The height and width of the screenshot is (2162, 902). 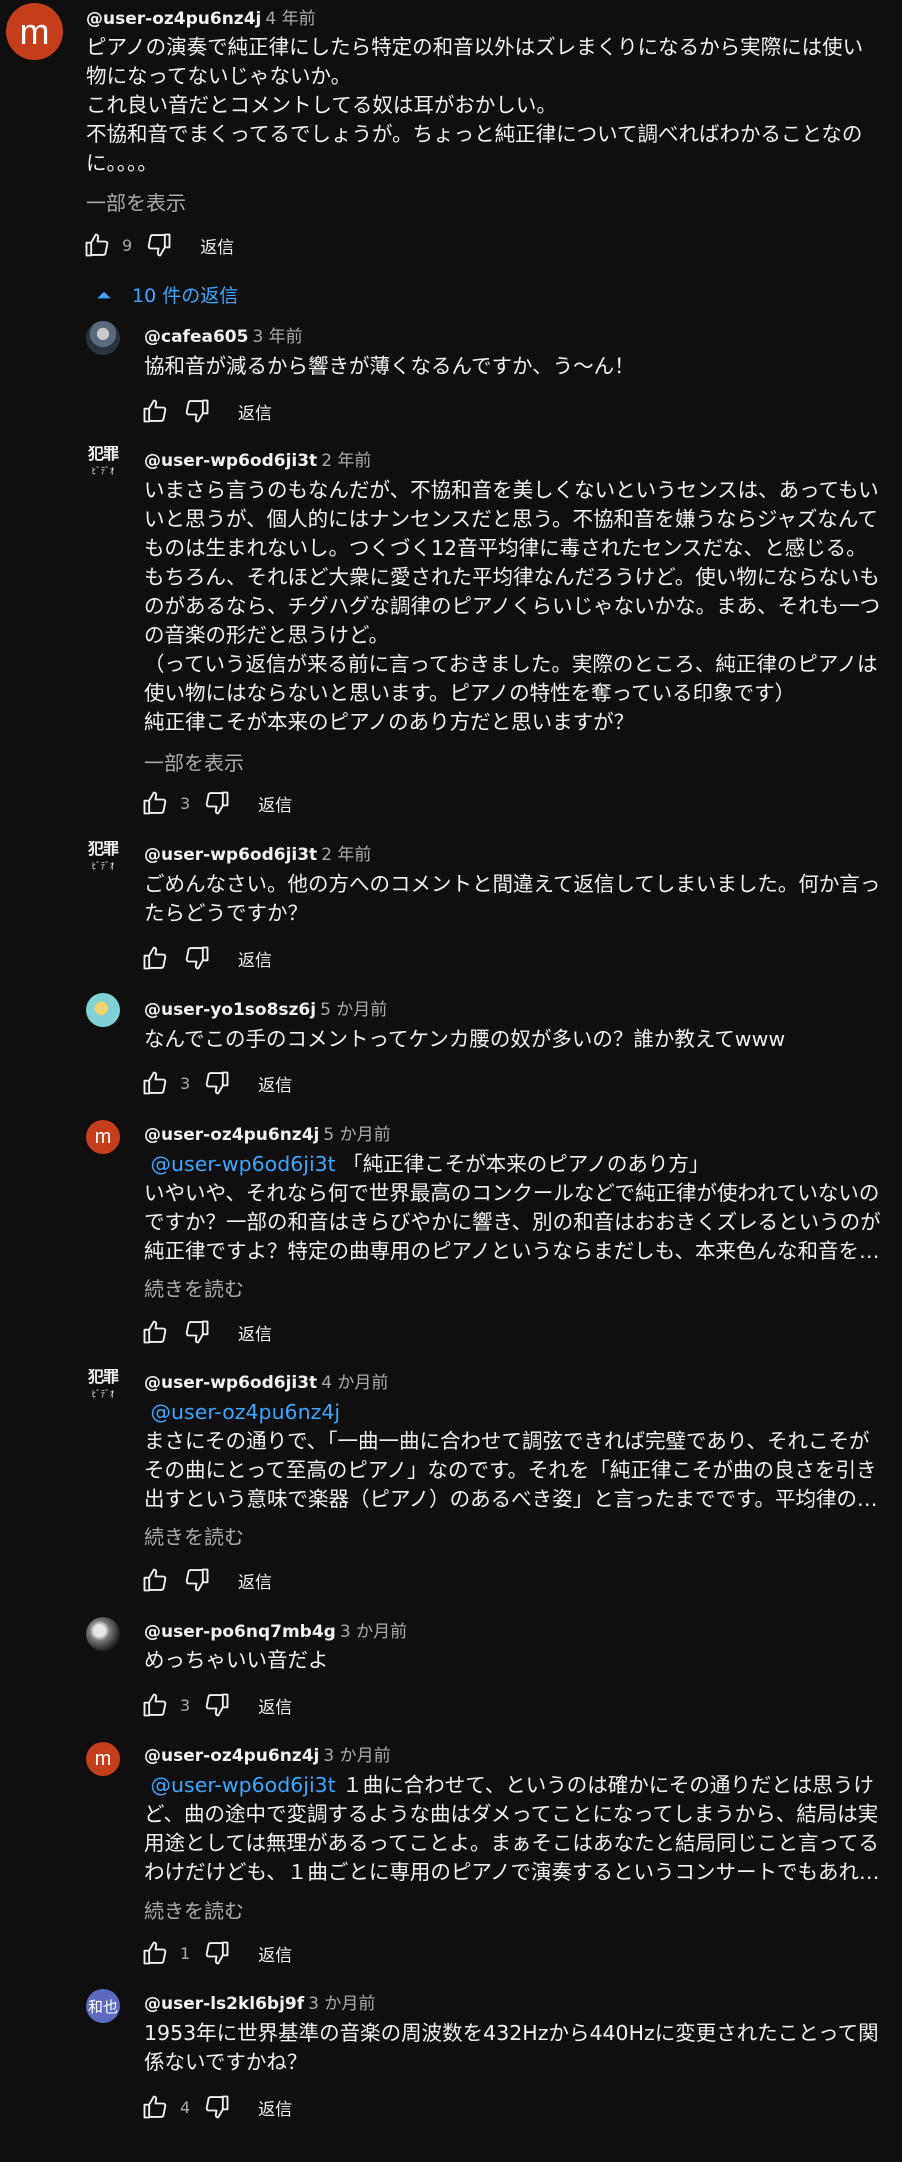 I want to click on comment-line: ど、曲の途中で変調するような曲はダメってことになってしまうから、結局は実, so click(x=511, y=1814).